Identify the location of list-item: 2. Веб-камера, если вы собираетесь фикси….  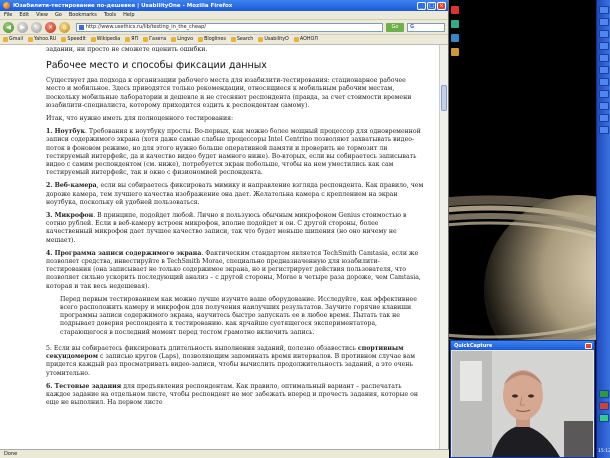
(235, 194).